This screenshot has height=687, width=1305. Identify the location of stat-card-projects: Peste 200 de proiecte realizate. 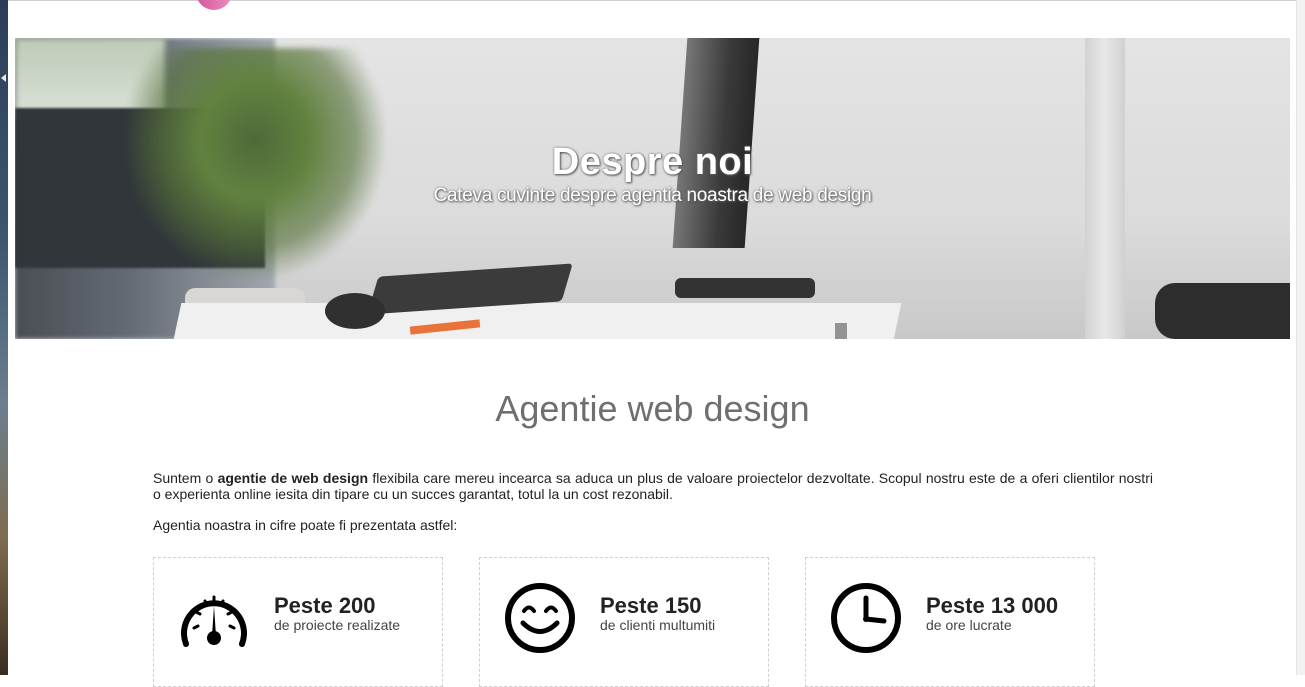
(298, 622).